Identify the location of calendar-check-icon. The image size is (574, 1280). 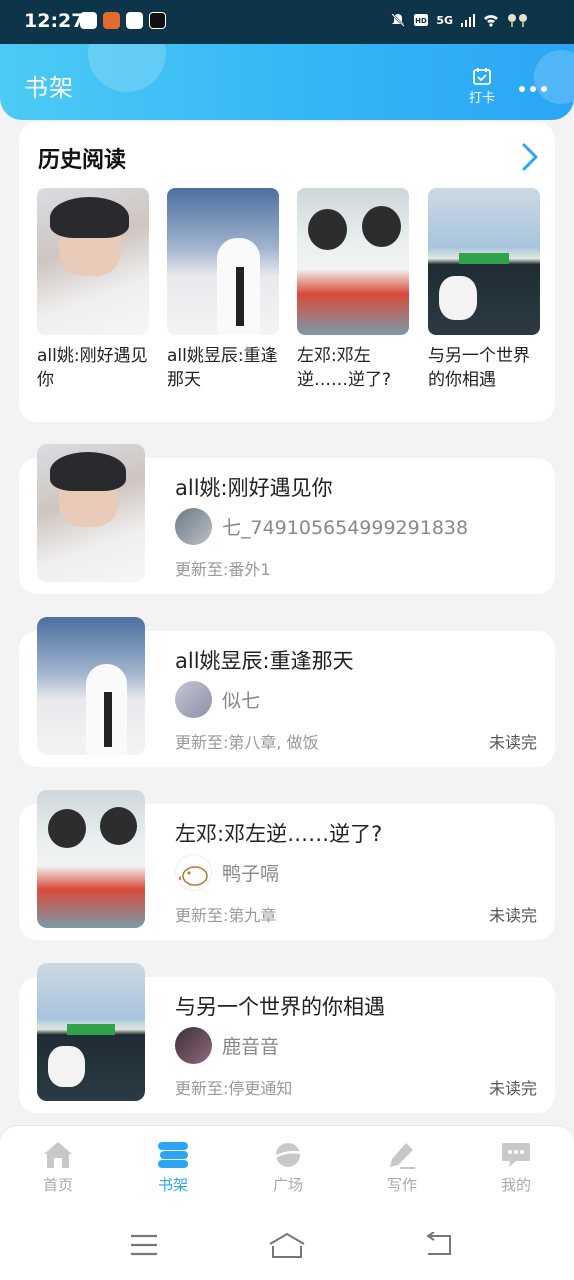
(482, 76).